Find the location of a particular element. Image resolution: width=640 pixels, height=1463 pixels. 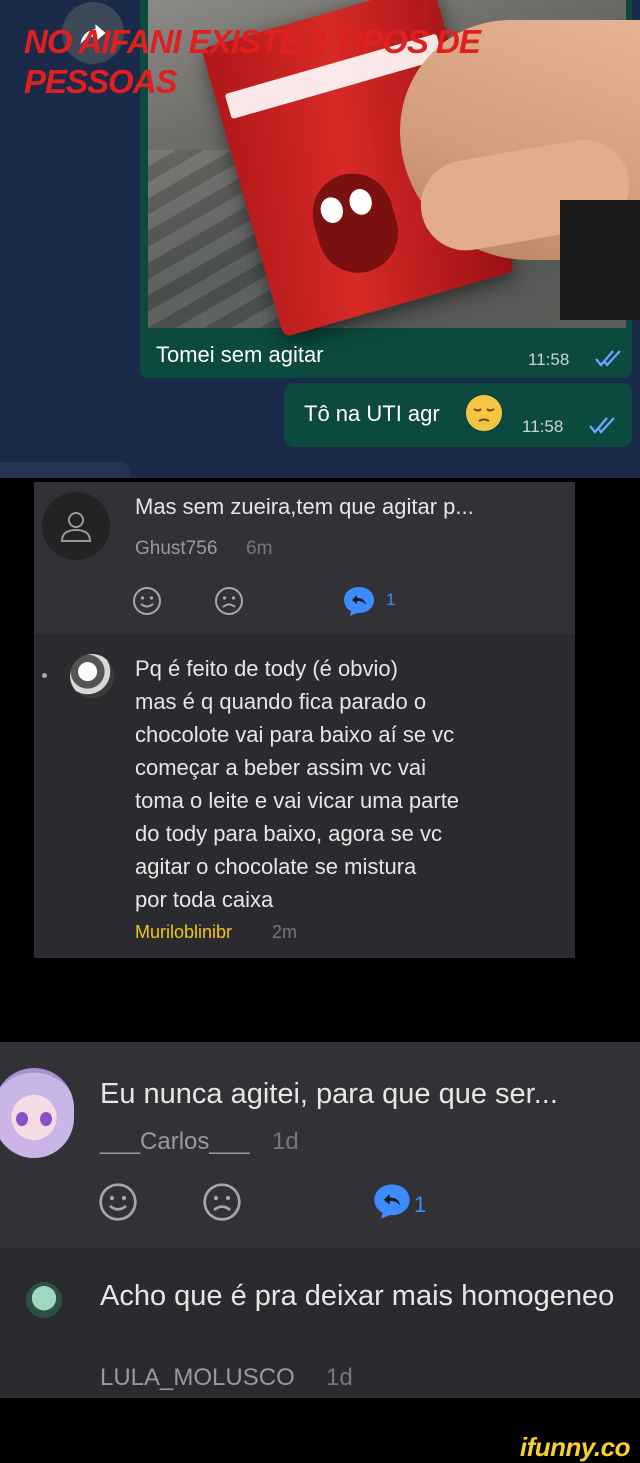

reply-username: LULA_MOLUSCO is located at coordinates (197, 1378).